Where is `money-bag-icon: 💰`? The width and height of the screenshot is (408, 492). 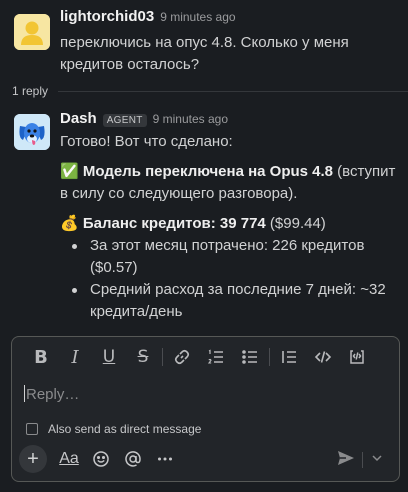 money-bag-icon: 💰 is located at coordinates (69, 223).